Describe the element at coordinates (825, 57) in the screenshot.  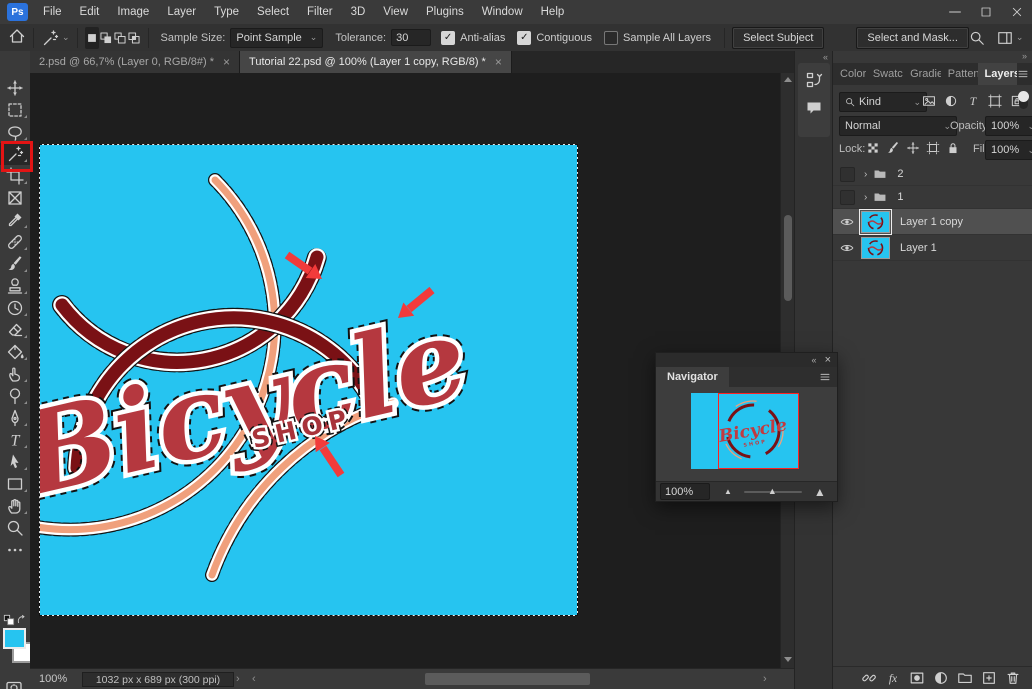
I see `expand-panels-icon: «` at that location.